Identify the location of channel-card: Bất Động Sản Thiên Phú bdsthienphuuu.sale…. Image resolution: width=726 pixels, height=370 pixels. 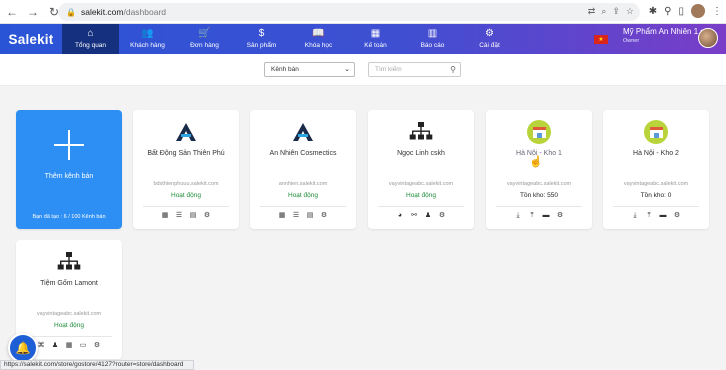
(186, 169).